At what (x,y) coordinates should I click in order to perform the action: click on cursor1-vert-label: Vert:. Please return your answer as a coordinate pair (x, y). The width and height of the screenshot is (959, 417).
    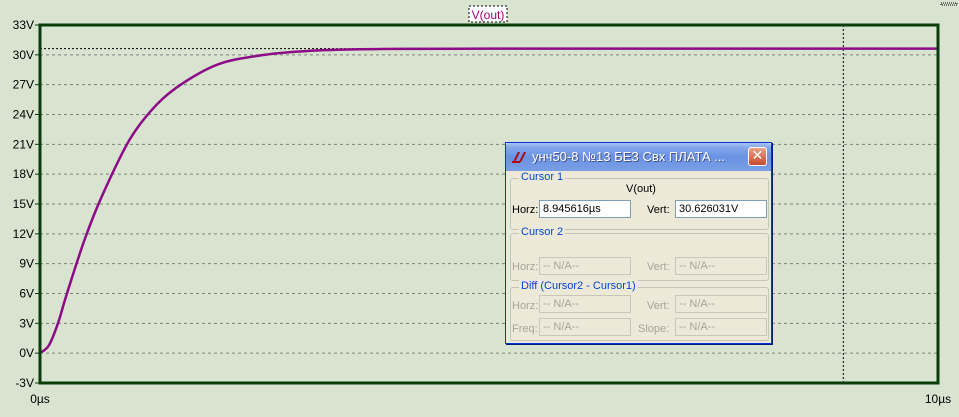
    Looking at the image, I should click on (658, 210).